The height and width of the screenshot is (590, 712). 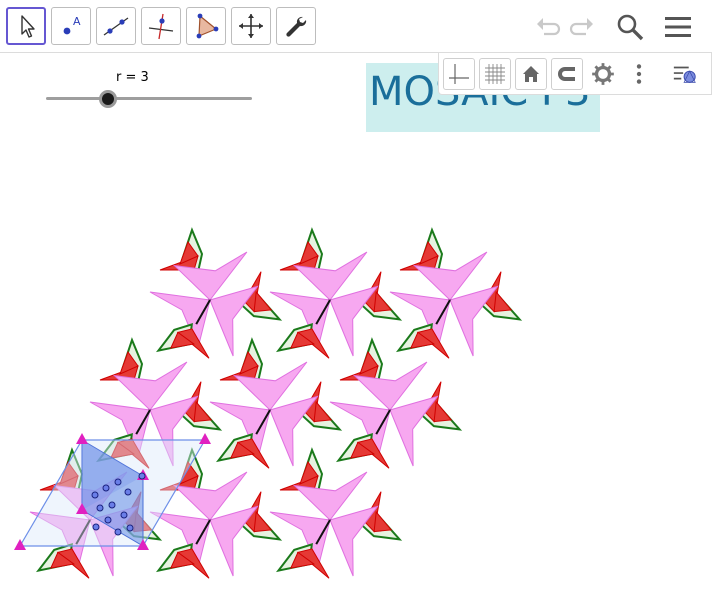 I want to click on point-capturing-button, so click(x=567, y=74).